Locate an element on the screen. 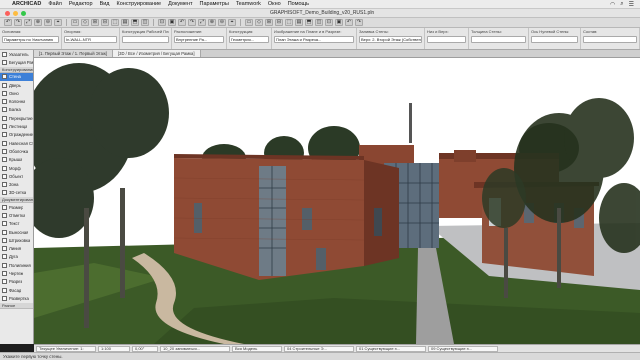  toolbox-item: Ограждение is located at coordinates (16, 135).